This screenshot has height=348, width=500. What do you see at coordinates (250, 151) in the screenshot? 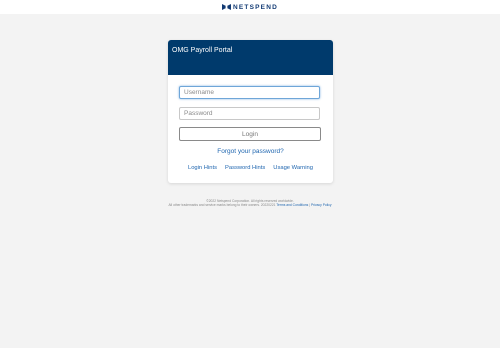
I see `forgot-password-link: Forgot your password?` at bounding box center [250, 151].